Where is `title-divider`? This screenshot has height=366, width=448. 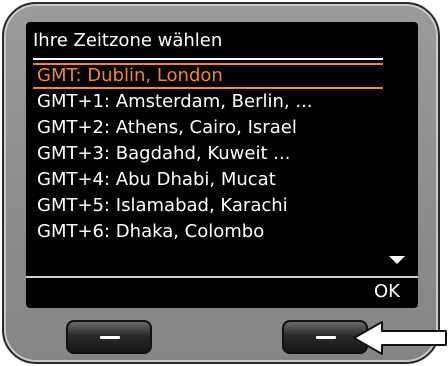 title-divider is located at coordinates (208, 59).